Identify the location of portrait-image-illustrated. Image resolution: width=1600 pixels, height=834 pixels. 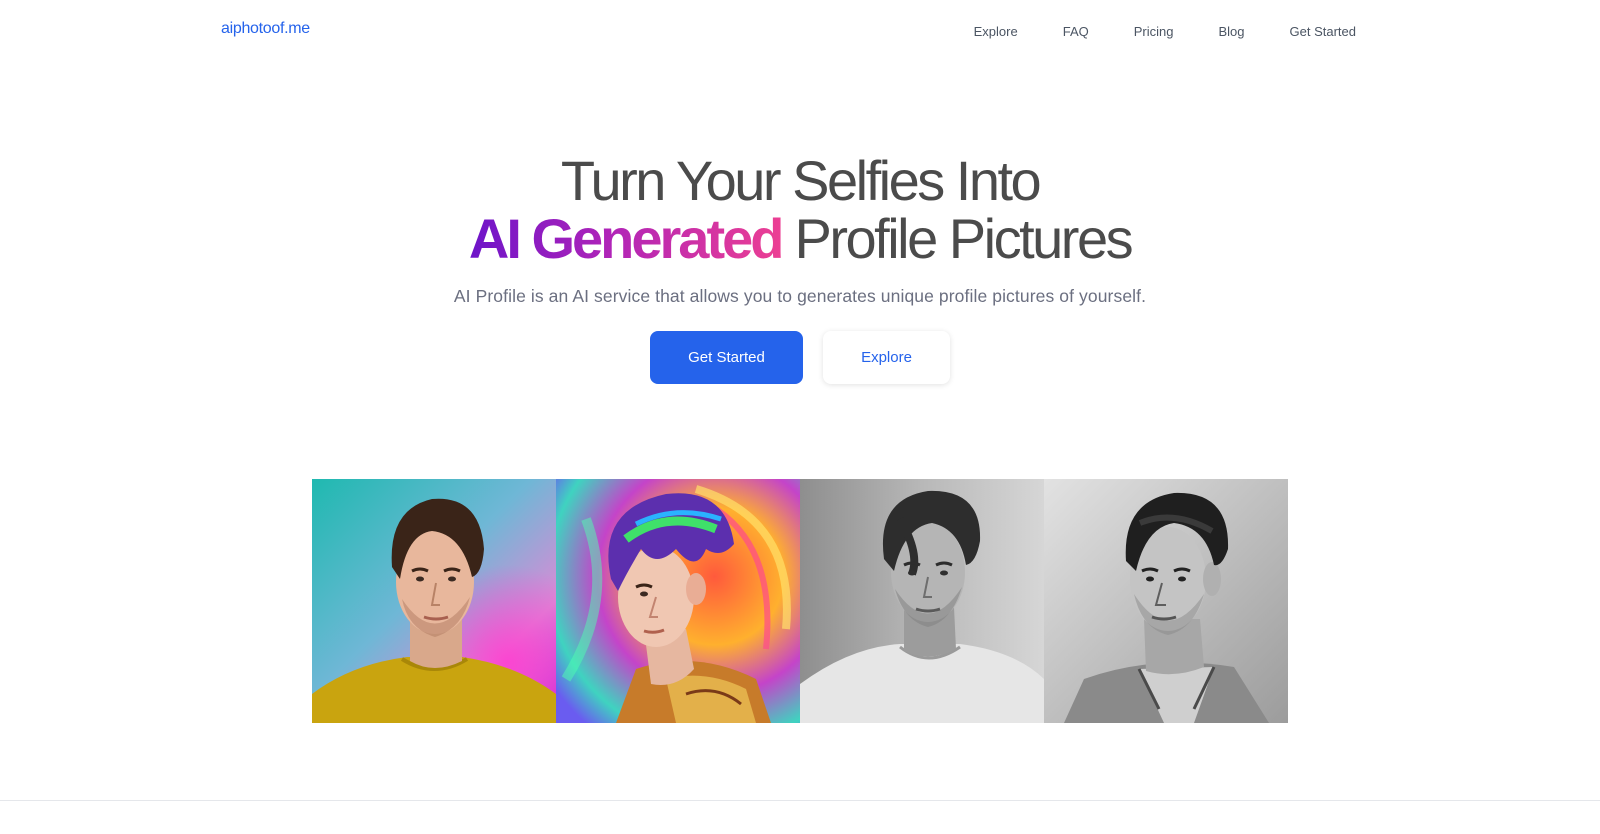
(678, 601).